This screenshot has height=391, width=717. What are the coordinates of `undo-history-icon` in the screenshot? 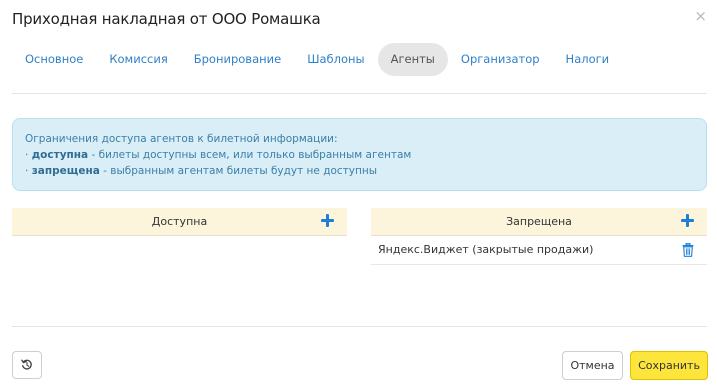 It's located at (26, 364).